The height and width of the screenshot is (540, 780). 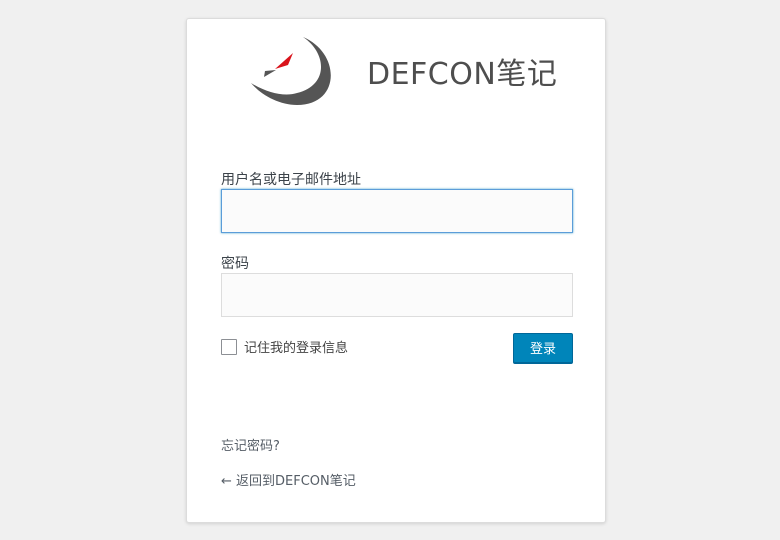 What do you see at coordinates (250, 444) in the screenshot?
I see `lost-password-link: 忘记密码?` at bounding box center [250, 444].